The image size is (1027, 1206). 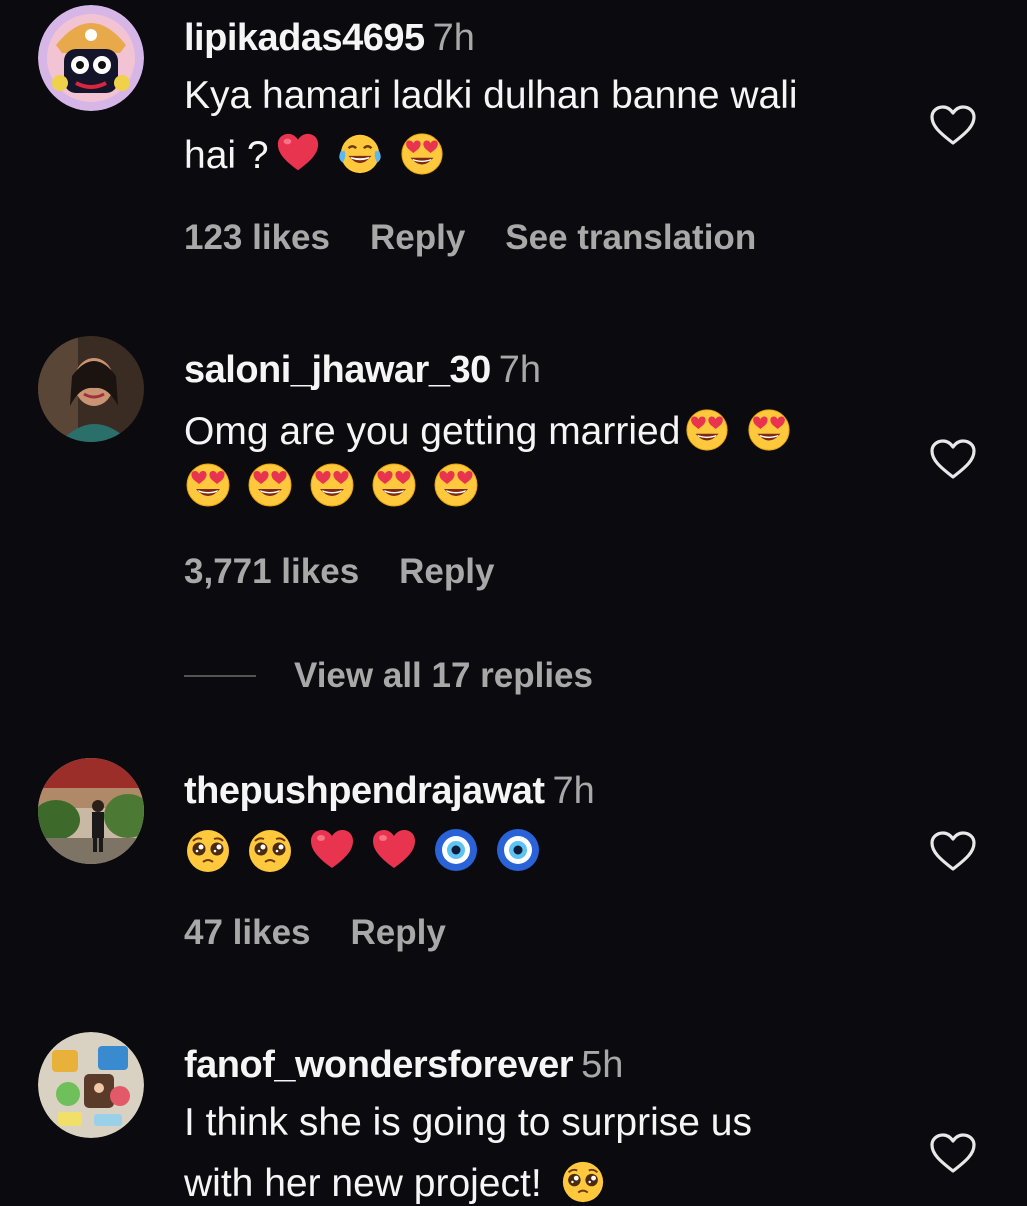 I want to click on divider-line, so click(x=220, y=676).